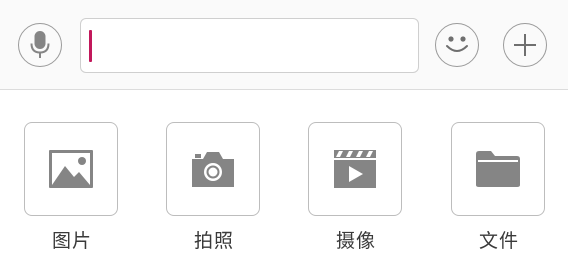 The width and height of the screenshot is (568, 268). I want to click on more-button, so click(525, 45).